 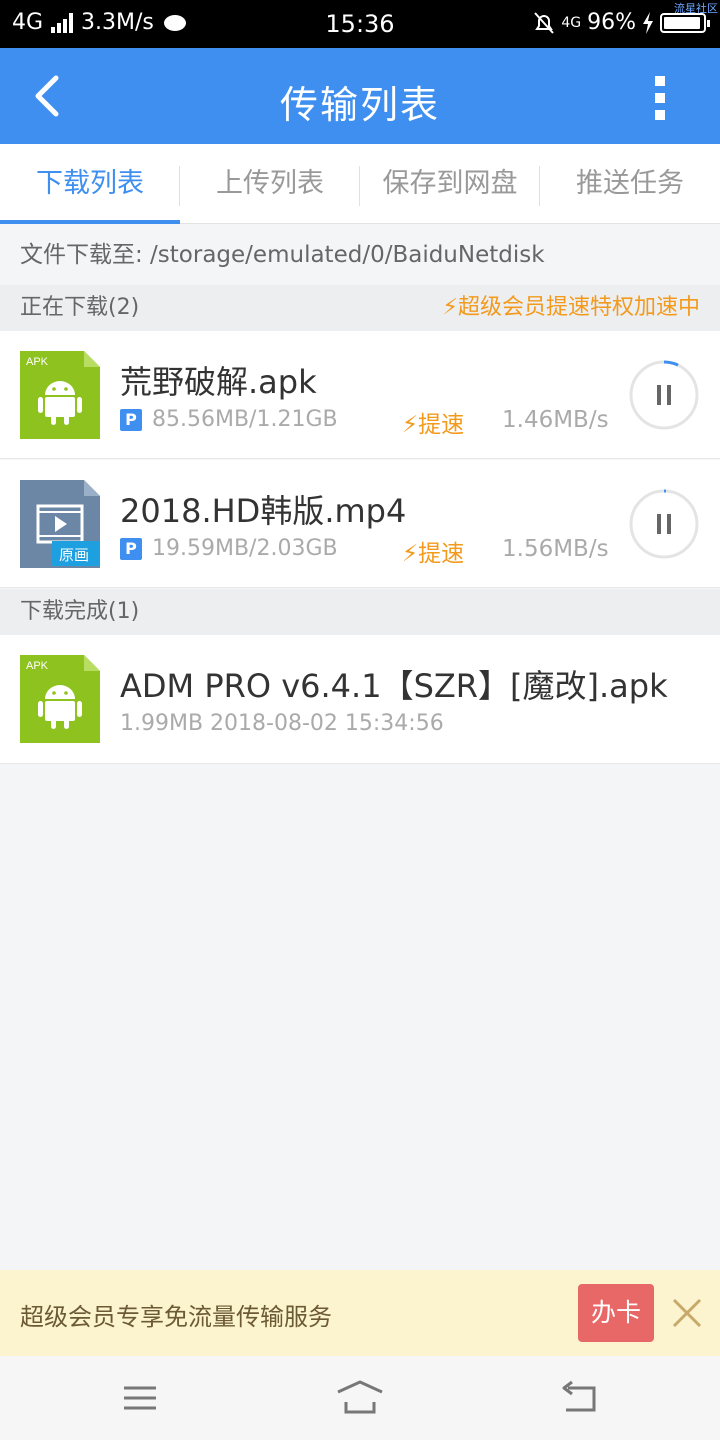 I want to click on tab-label: 推送任务, so click(x=630, y=183).